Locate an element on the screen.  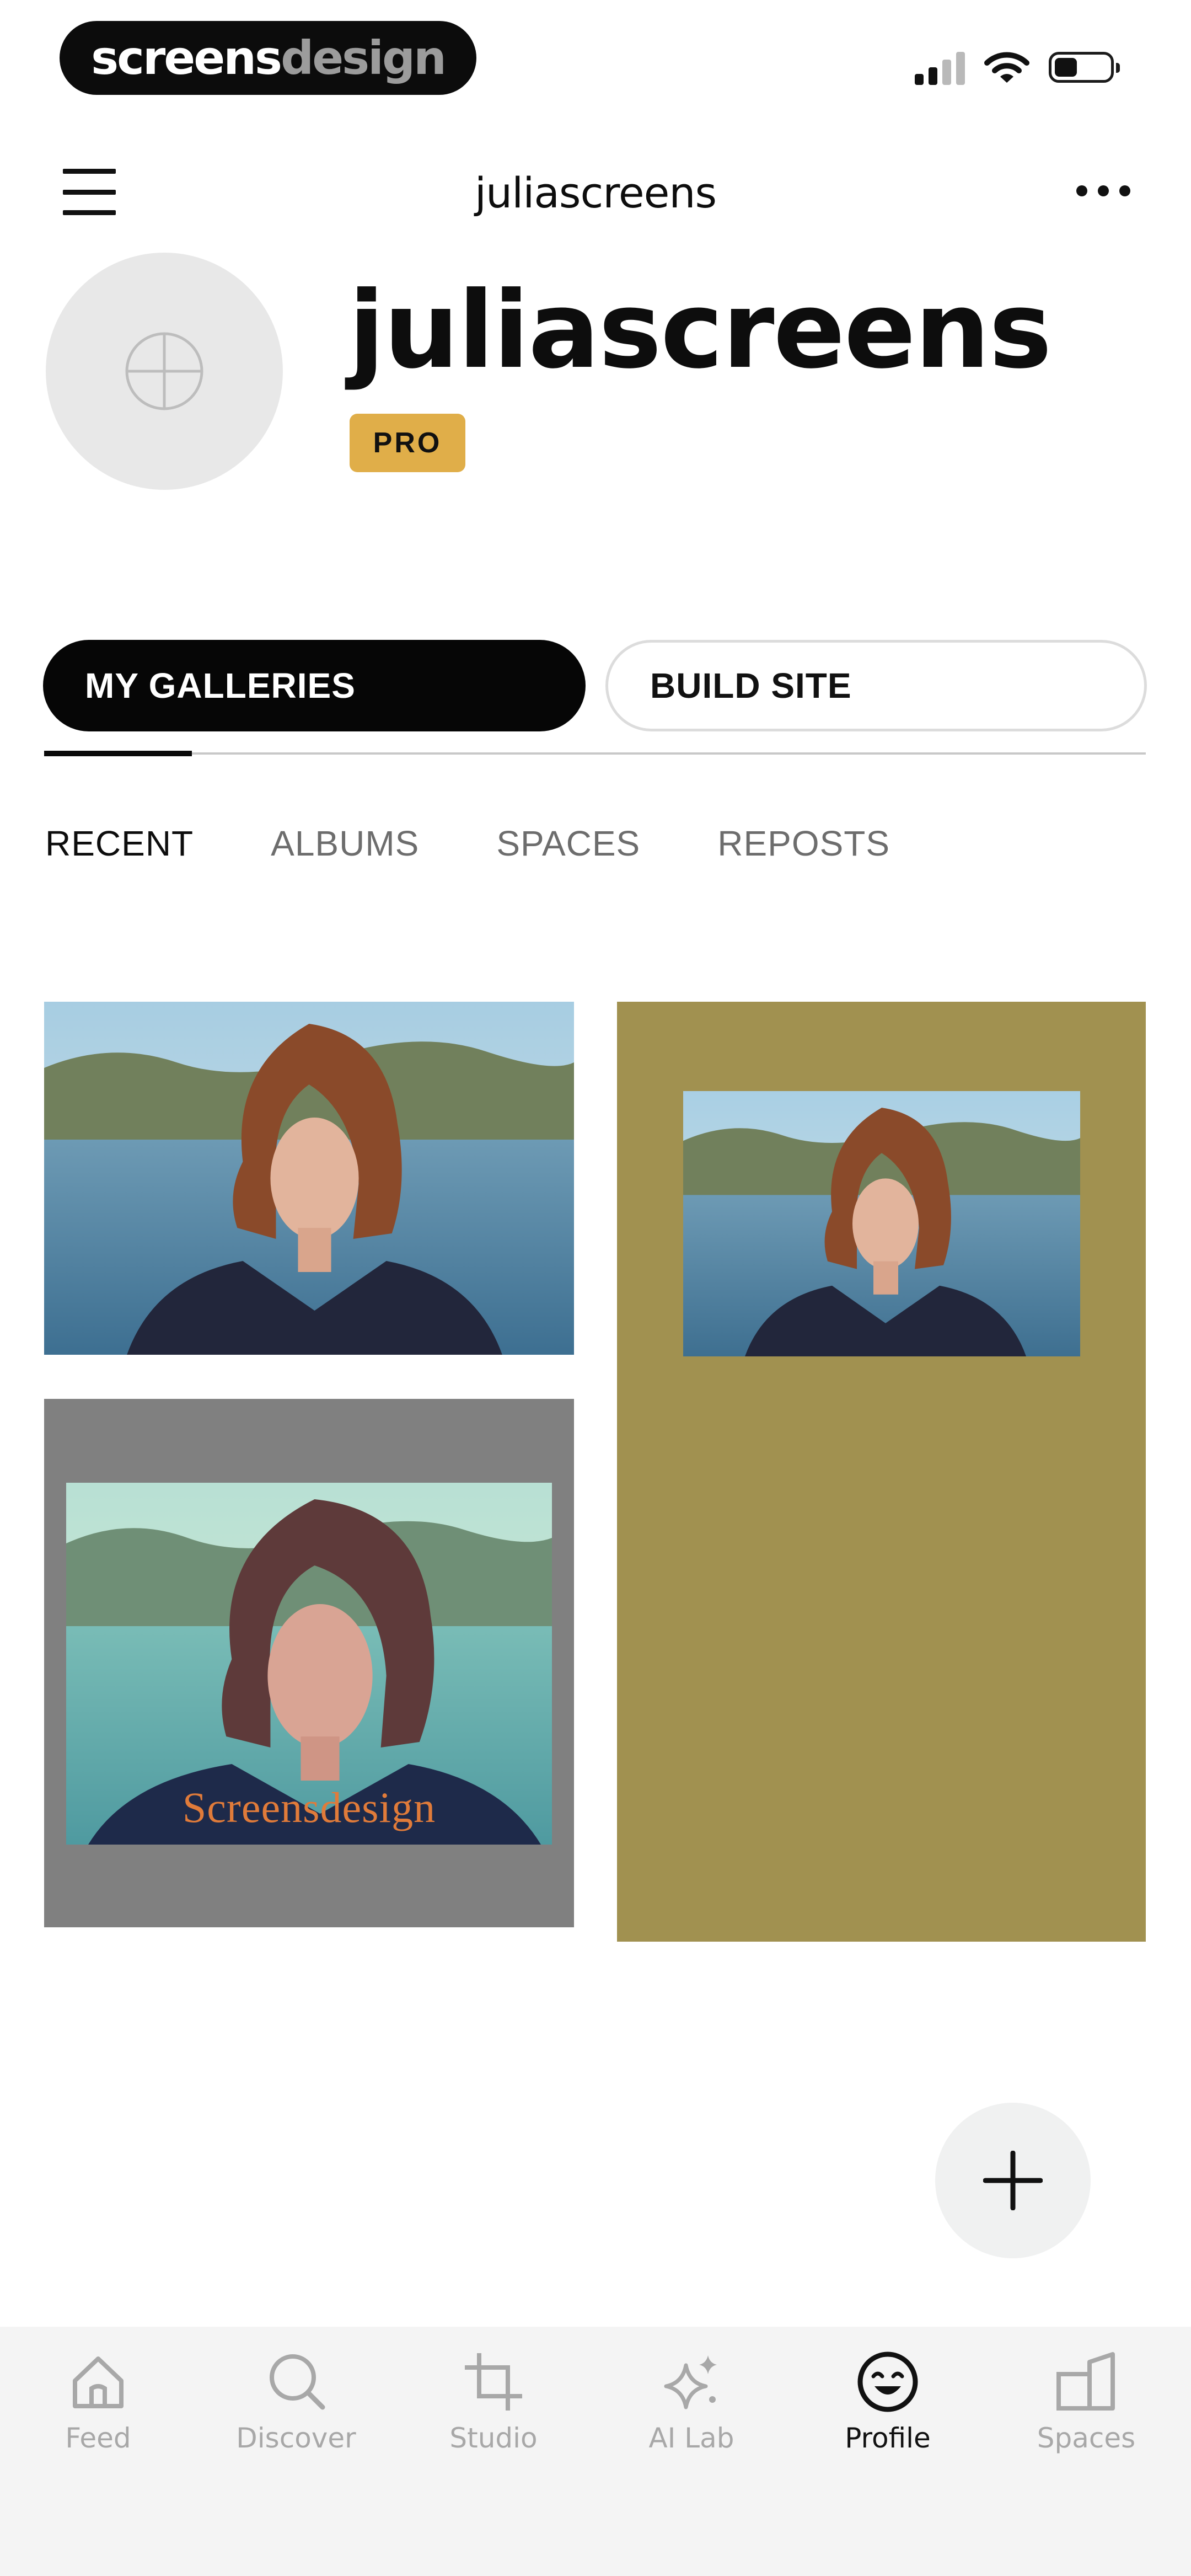
segment-active-indicator is located at coordinates (118, 753).